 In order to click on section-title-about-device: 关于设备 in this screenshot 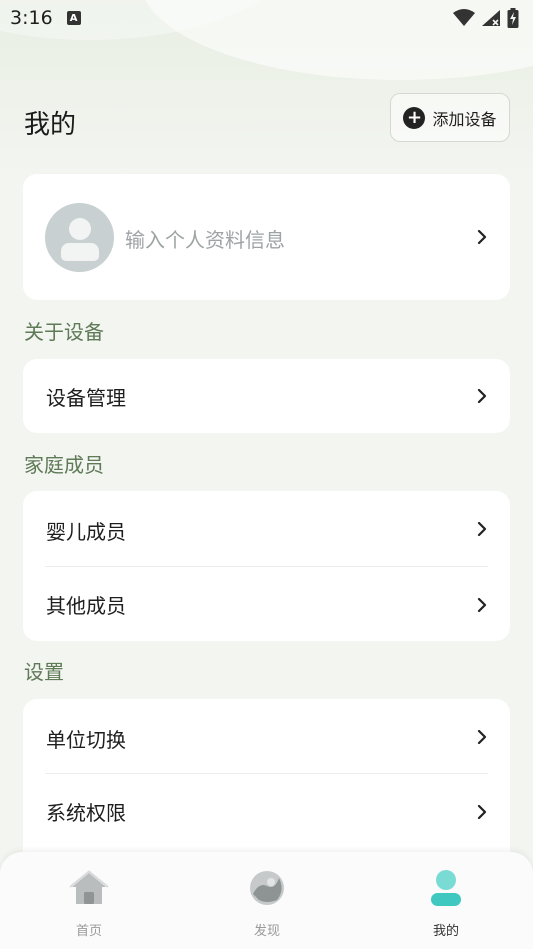, I will do `click(64, 332)`.